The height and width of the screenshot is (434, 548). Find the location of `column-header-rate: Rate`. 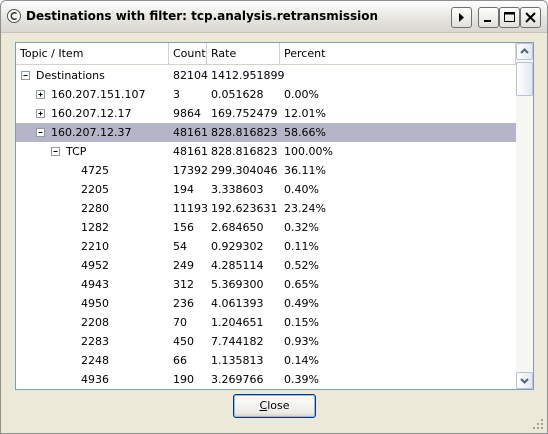

column-header-rate: Rate is located at coordinates (243, 53).